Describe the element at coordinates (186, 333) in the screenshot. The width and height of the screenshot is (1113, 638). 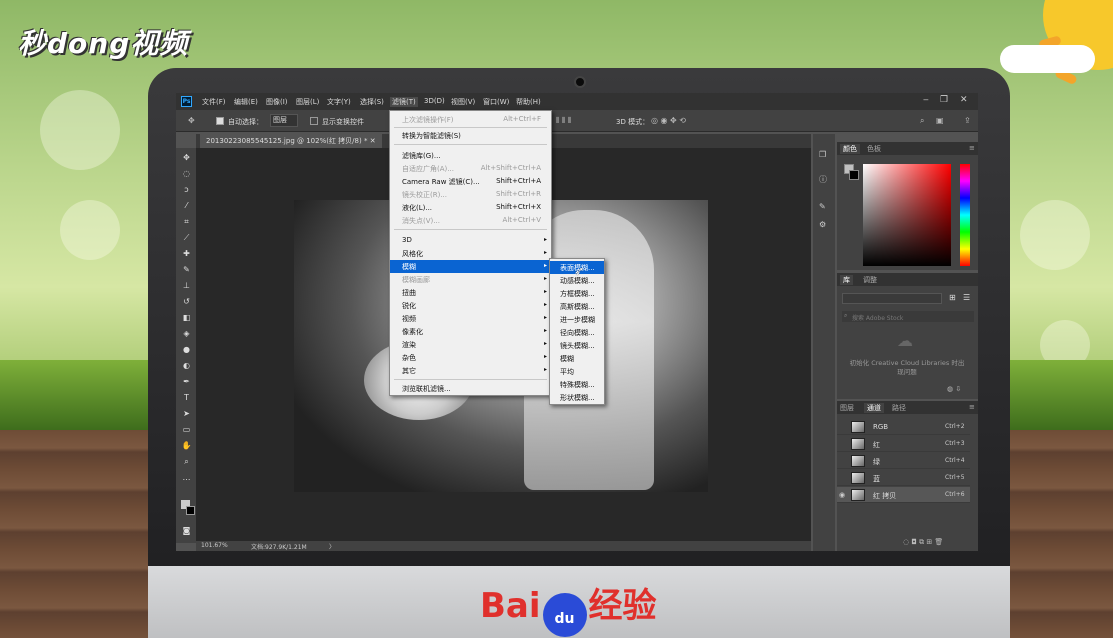
I see `paint-bucket-icon: ◈` at that location.